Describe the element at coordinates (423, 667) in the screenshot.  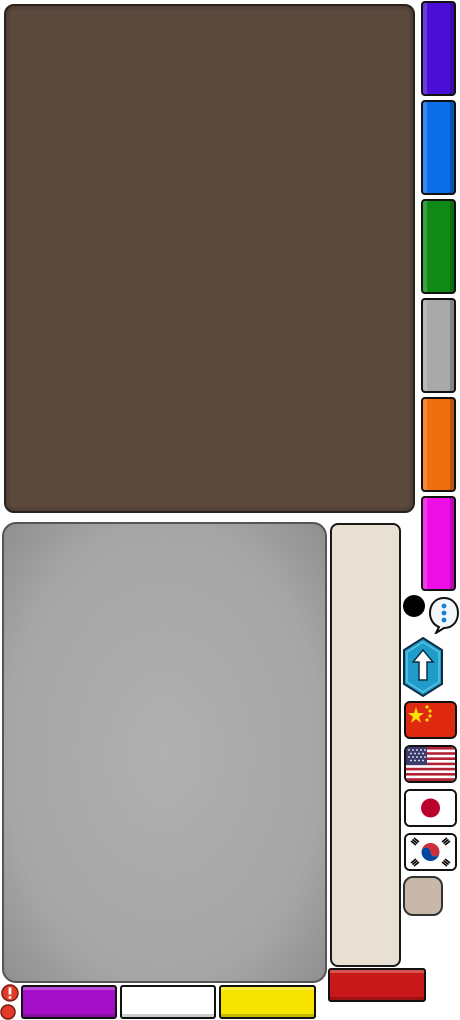
I see `upload-button` at that location.